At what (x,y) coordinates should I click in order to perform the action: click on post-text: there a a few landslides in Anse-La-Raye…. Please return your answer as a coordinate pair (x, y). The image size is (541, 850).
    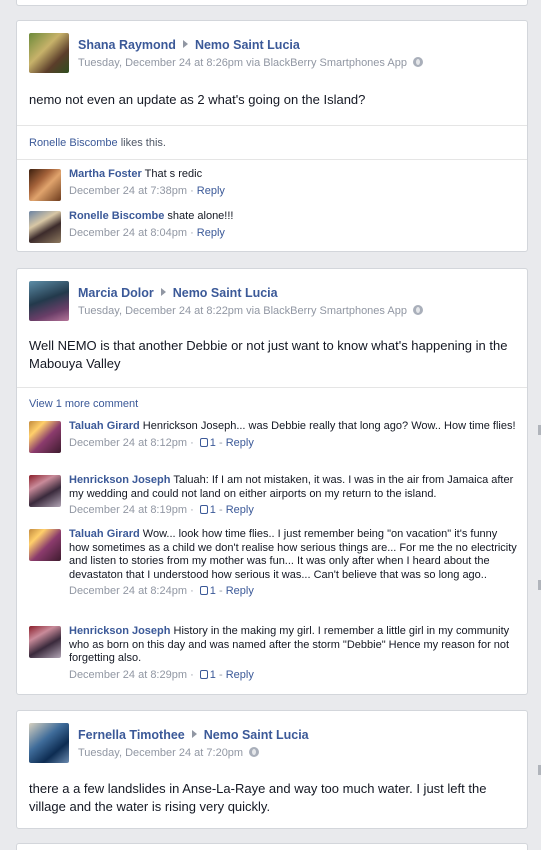
    Looking at the image, I should click on (258, 797).